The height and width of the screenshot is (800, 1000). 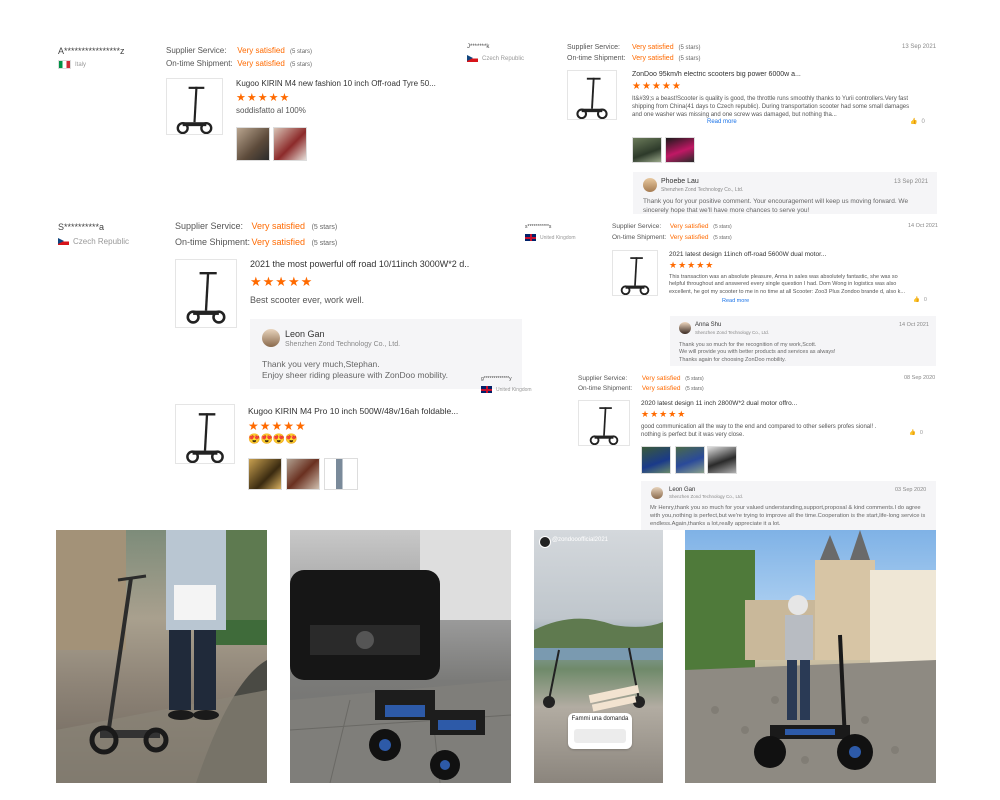 I want to click on review-date: 13 Sep 2021, so click(x=919, y=47).